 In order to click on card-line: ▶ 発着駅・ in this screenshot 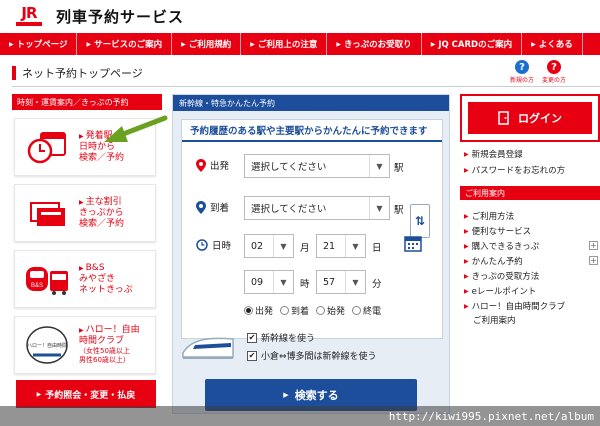, I will do `click(100, 135)`.